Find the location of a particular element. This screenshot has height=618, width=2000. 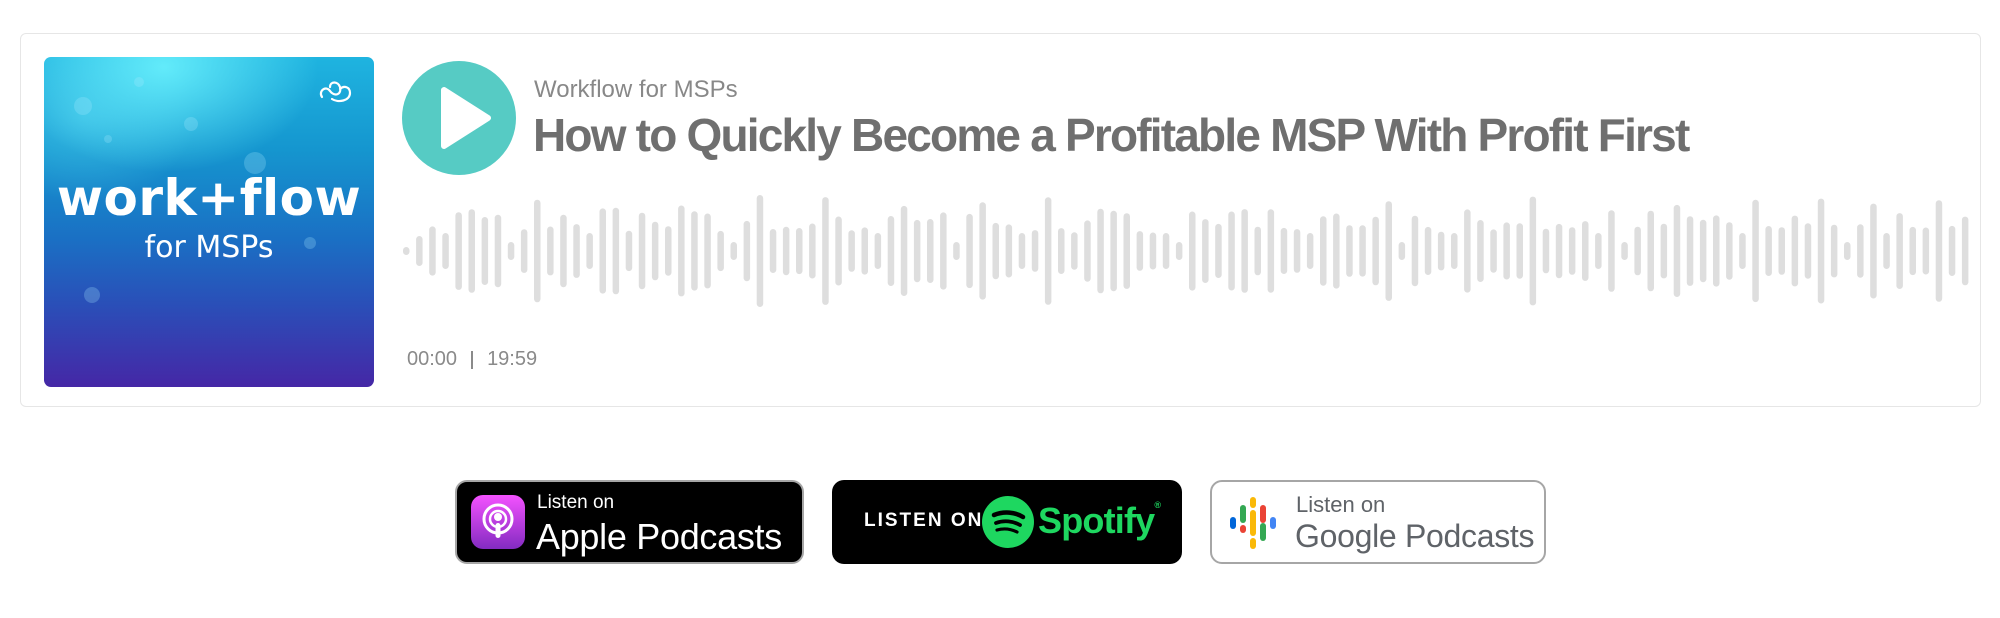

google-podcasts-badge: Listen on Google Podcasts is located at coordinates (1378, 522).